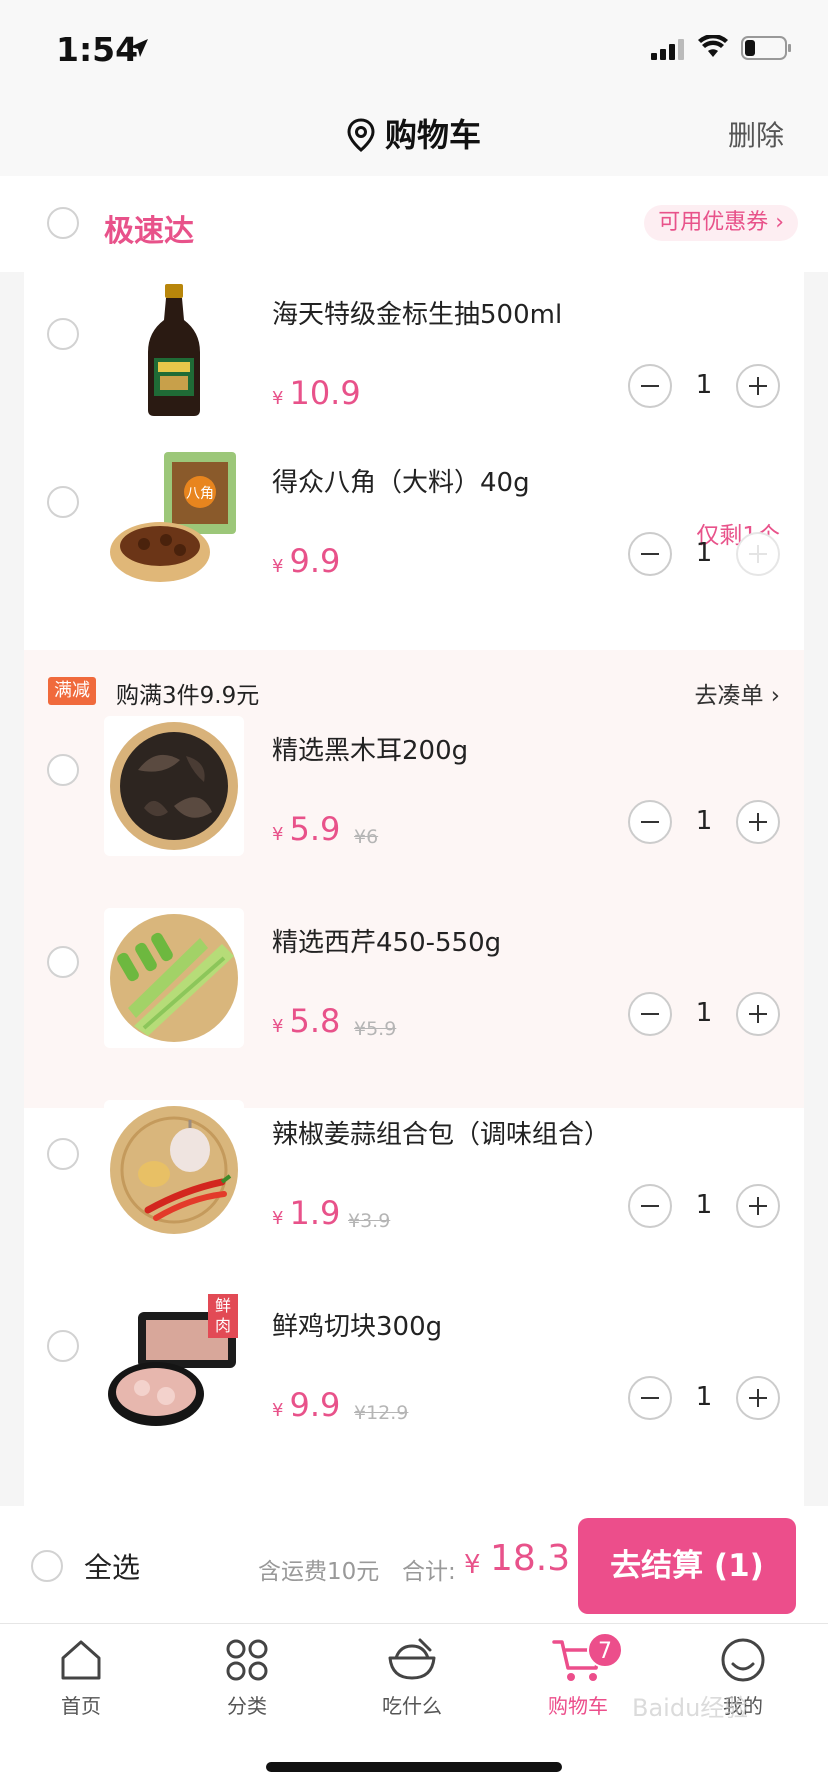 The image size is (828, 1792). I want to click on celery-icon, so click(174, 978).